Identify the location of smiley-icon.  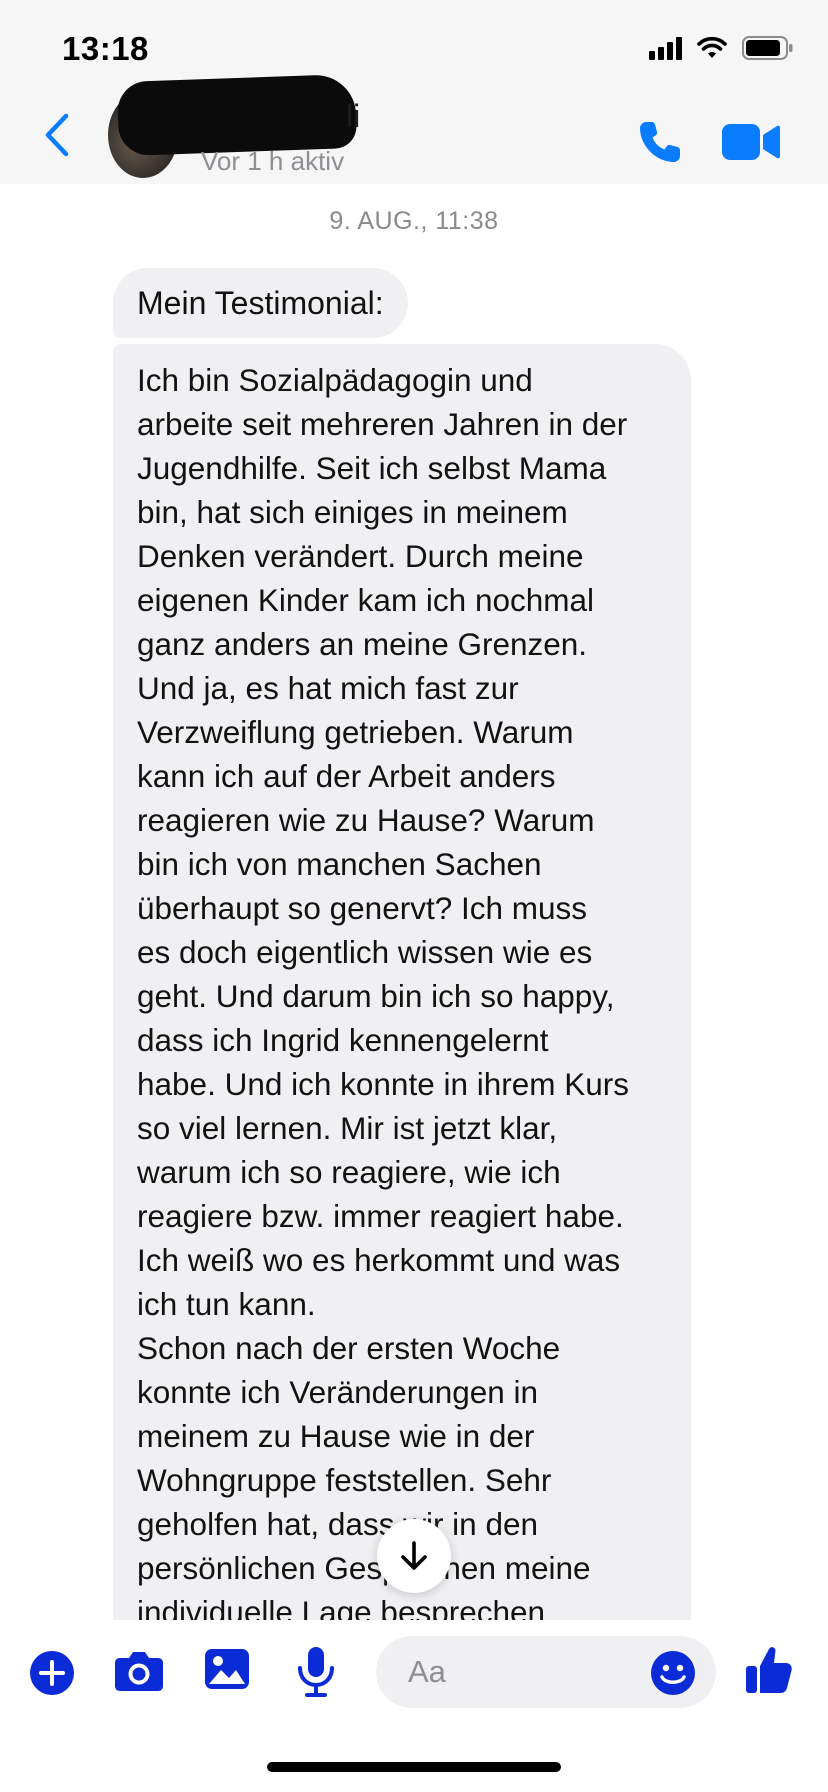
(673, 1673).